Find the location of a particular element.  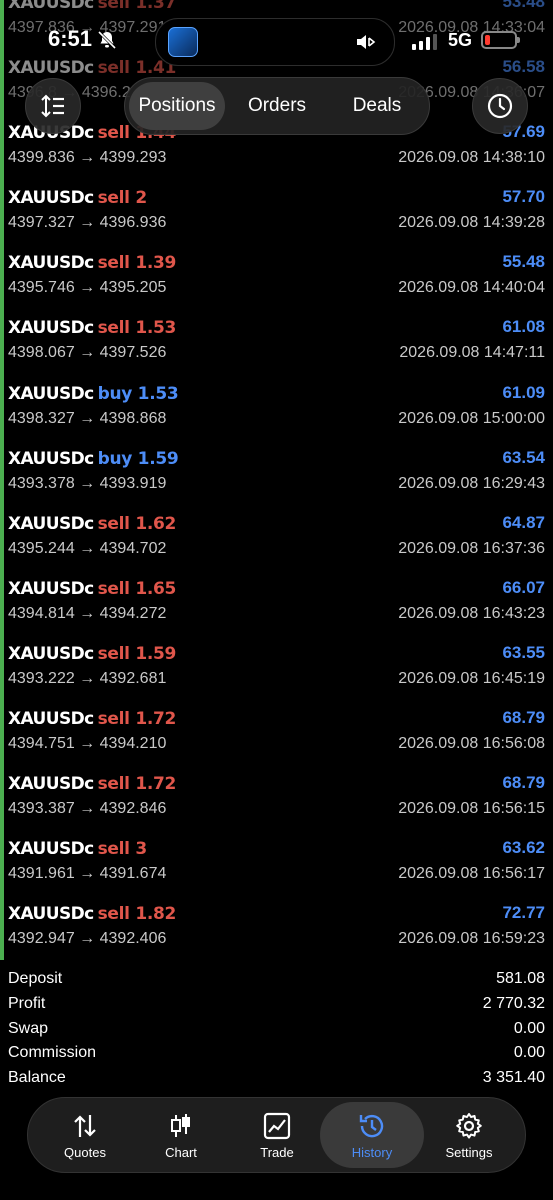

deal-side: sell 1.82 is located at coordinates (137, 914).